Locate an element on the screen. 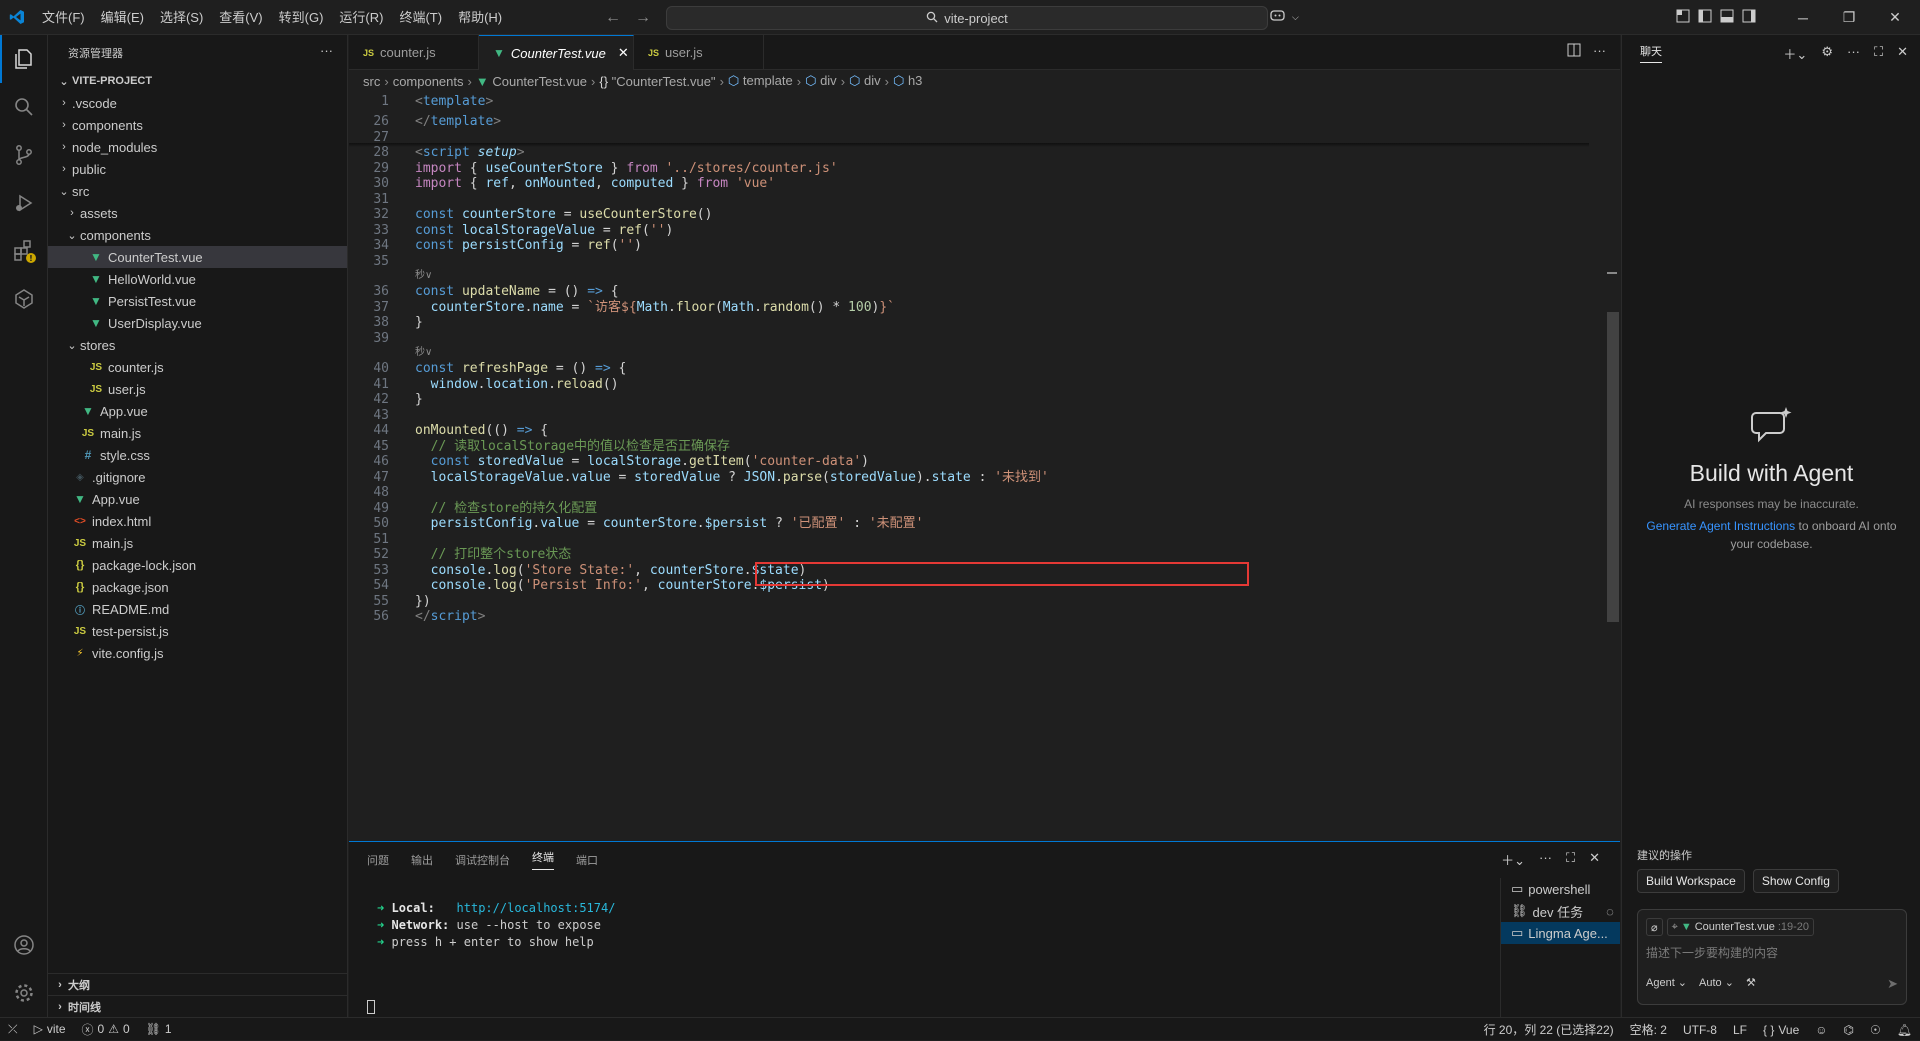 The height and width of the screenshot is (1041, 1920). generate-instructions-link: Generate Agent Instructions is located at coordinates (1720, 526).